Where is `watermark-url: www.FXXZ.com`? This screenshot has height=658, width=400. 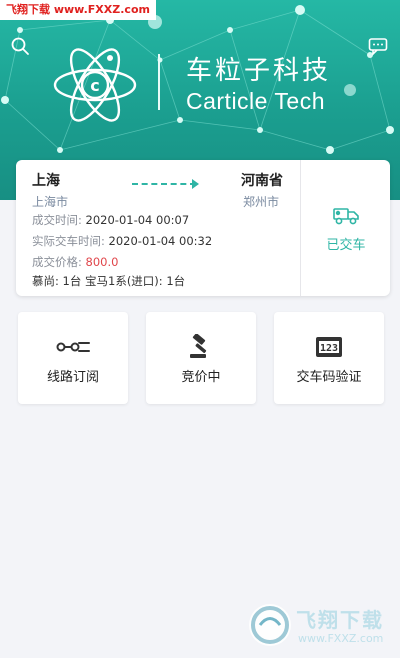
watermark-url: www.FXXZ.com is located at coordinates (341, 638).